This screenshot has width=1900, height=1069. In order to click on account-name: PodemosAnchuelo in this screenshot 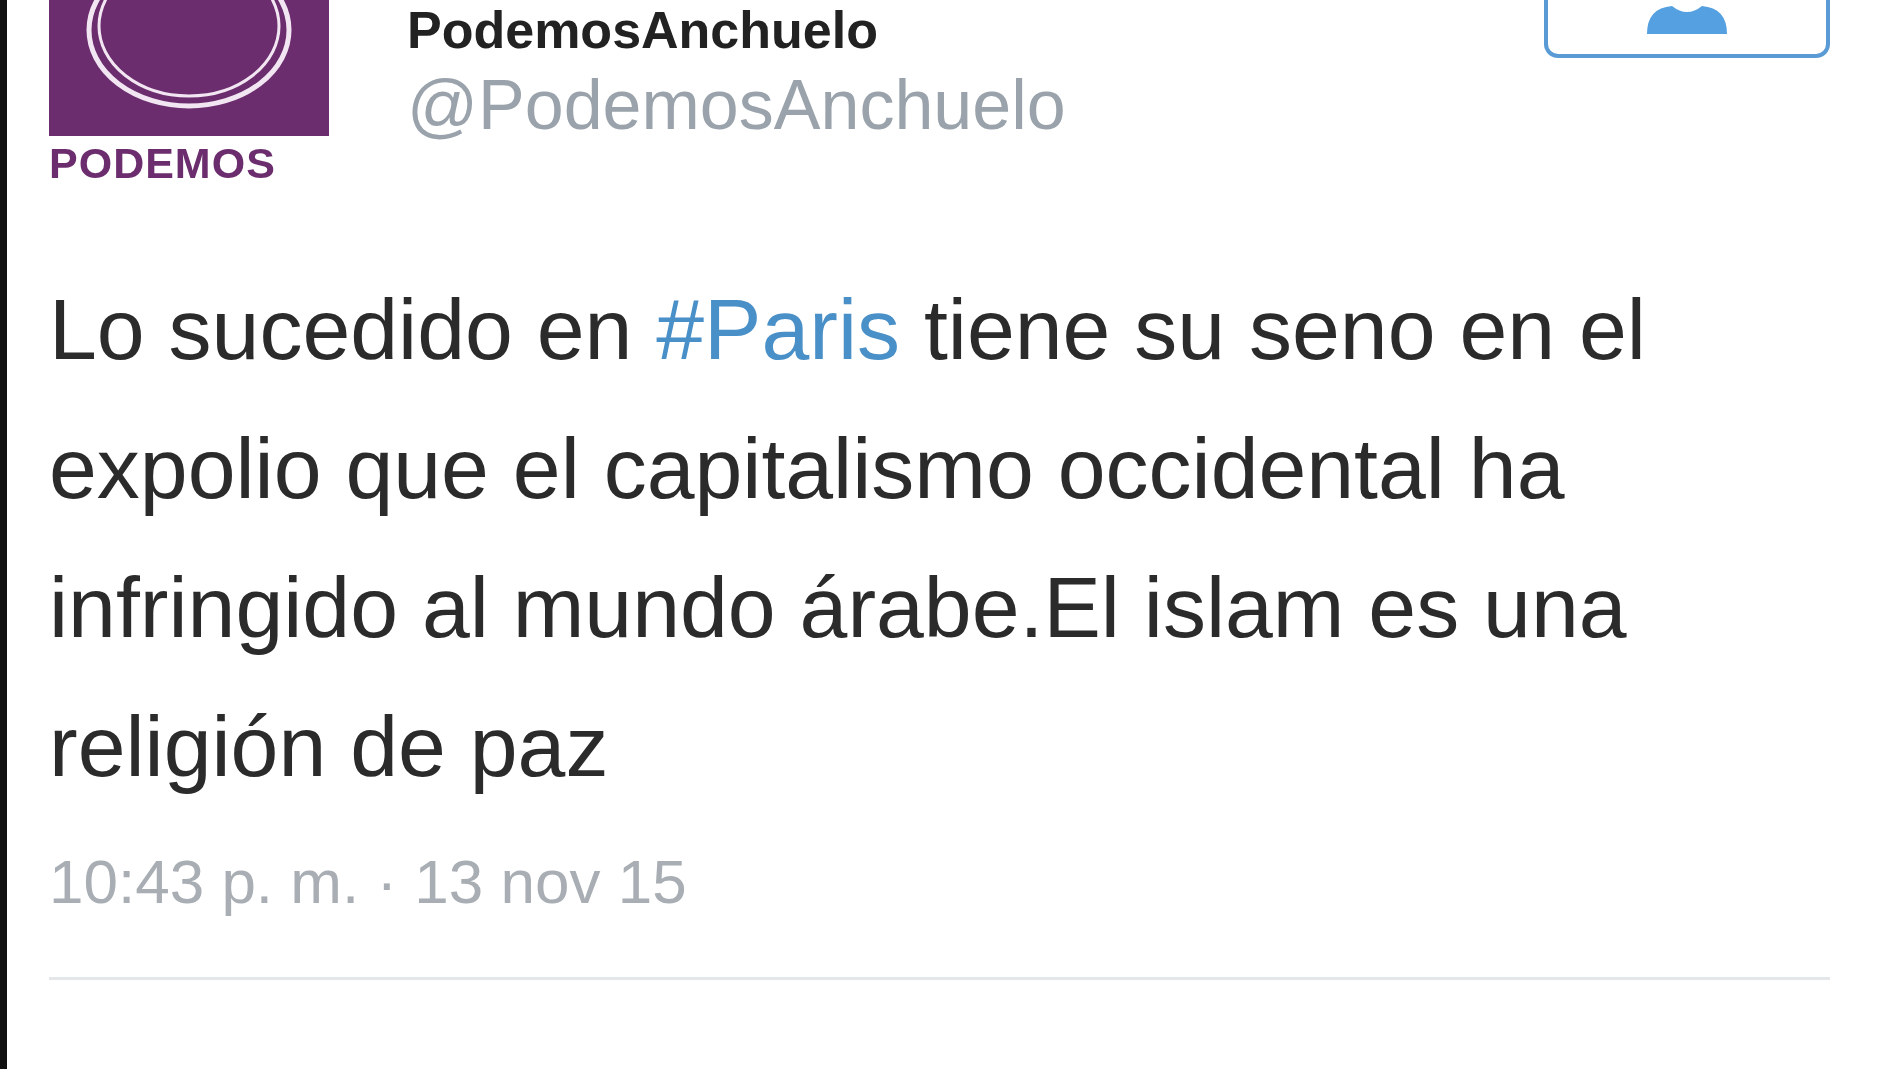, I will do `click(643, 30)`.